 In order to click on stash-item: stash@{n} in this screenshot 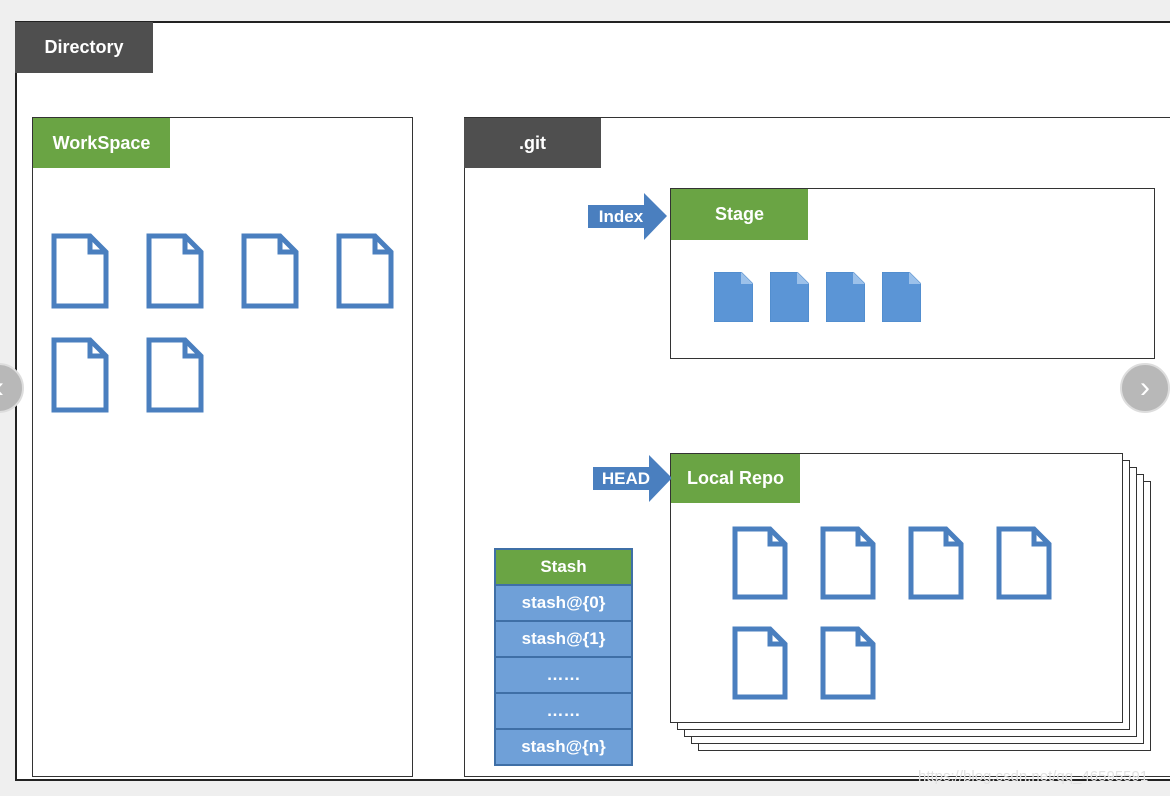, I will do `click(563, 747)`.